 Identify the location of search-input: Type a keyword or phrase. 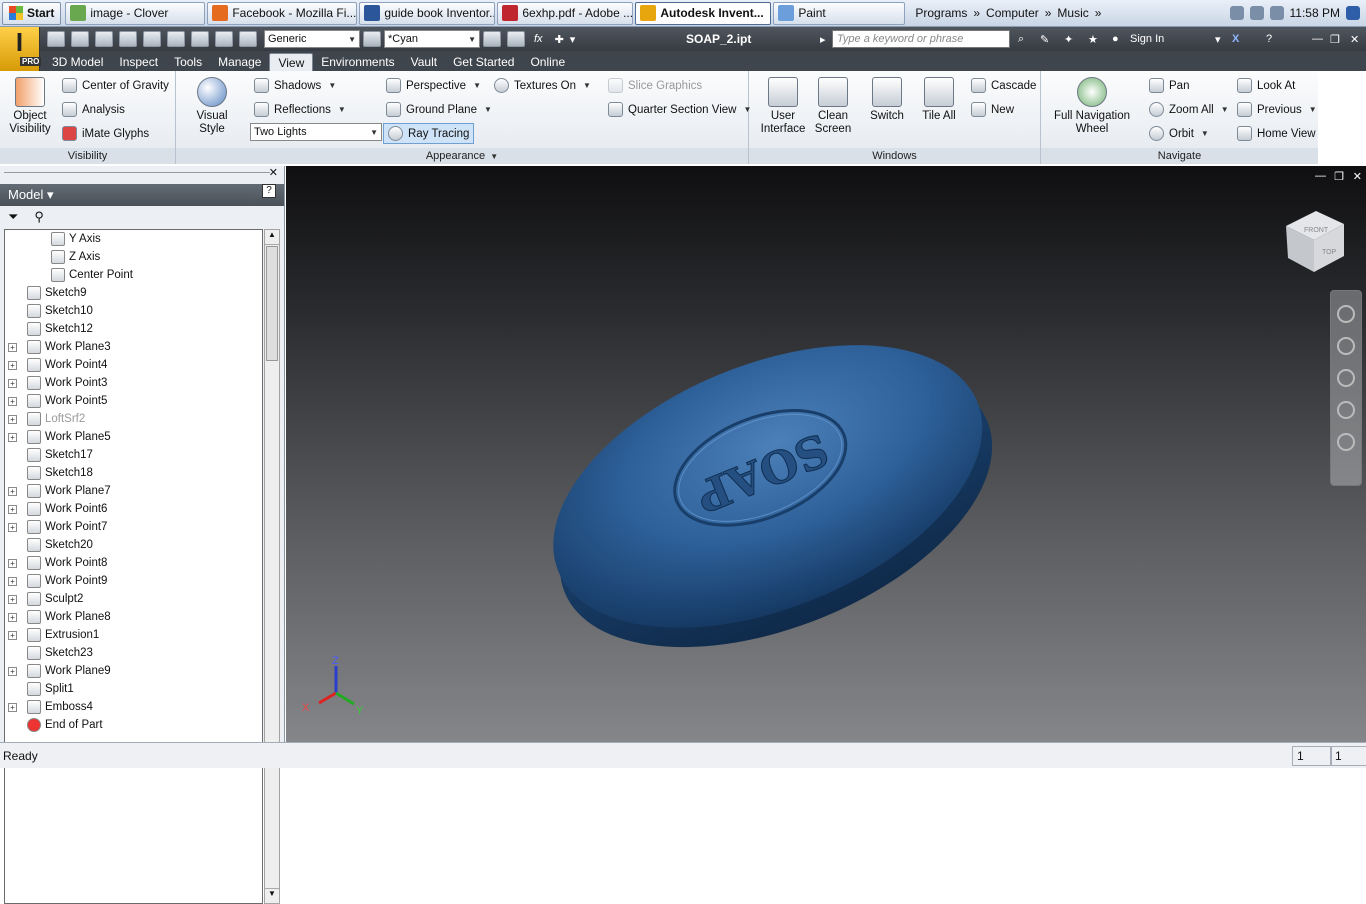
(921, 39).